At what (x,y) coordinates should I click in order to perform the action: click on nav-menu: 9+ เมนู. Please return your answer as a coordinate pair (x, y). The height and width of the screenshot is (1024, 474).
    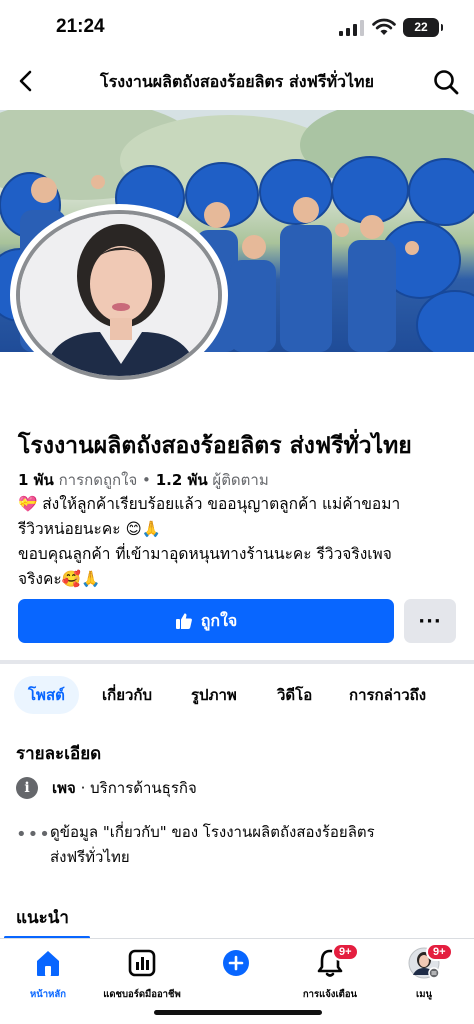
    Looking at the image, I should click on (424, 972).